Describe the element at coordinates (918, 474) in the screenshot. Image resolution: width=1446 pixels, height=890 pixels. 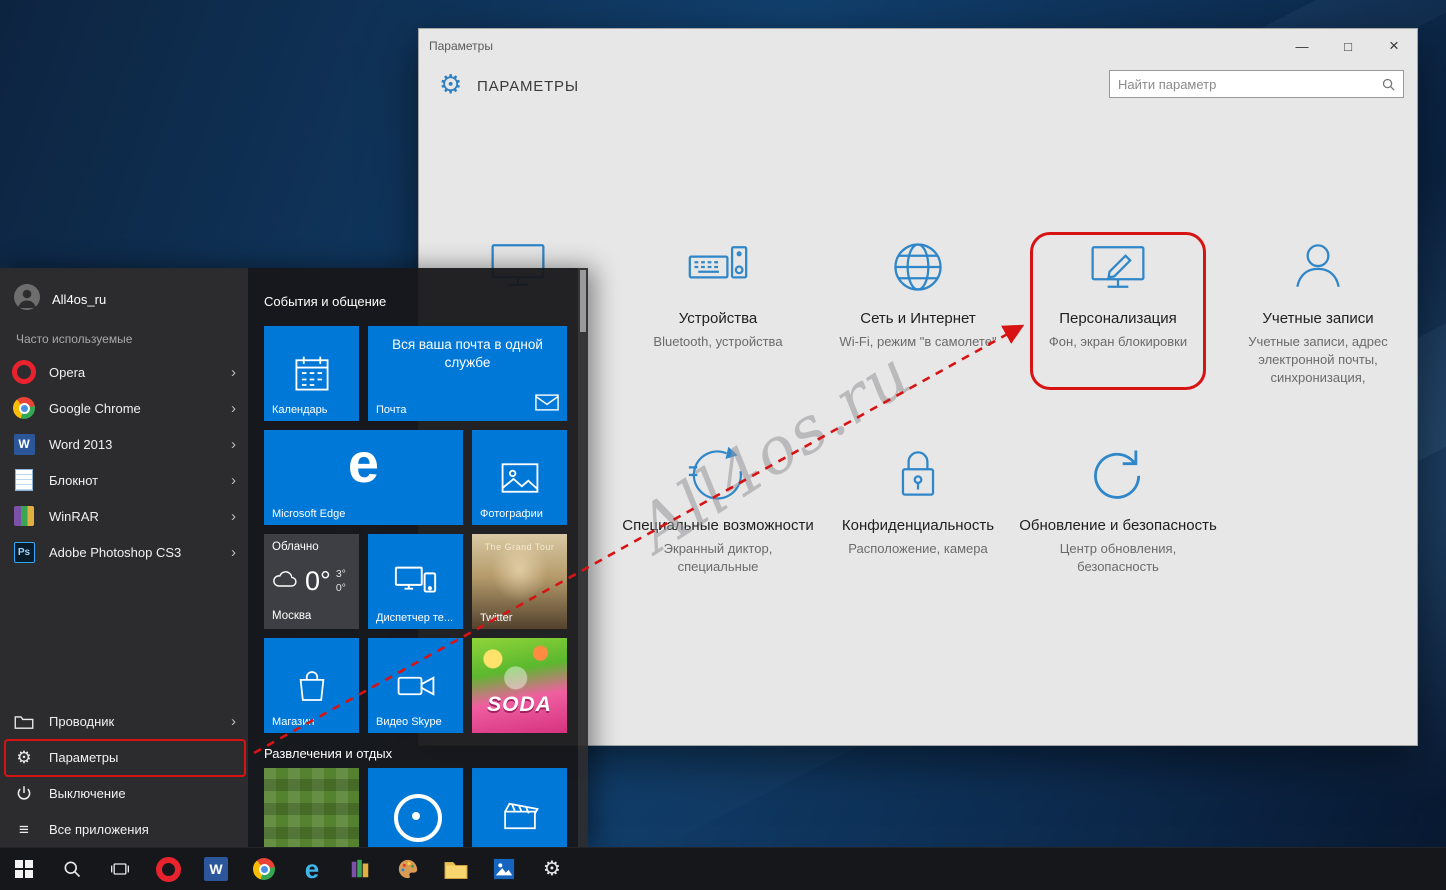
I see `privacy-lock-icon` at that location.